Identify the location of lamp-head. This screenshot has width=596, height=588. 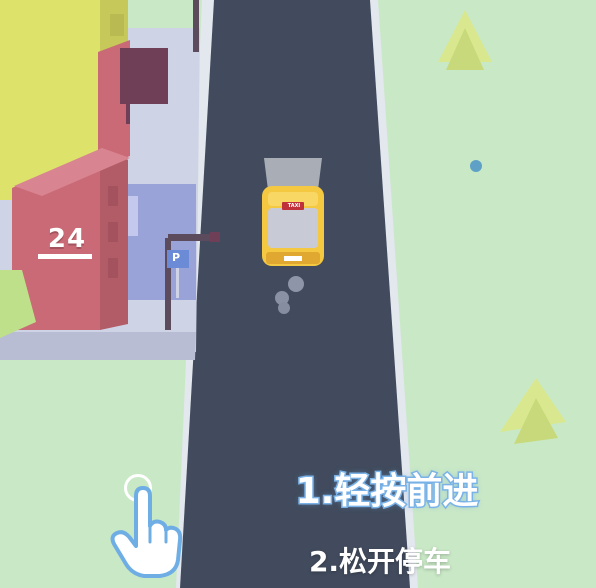
(215, 237).